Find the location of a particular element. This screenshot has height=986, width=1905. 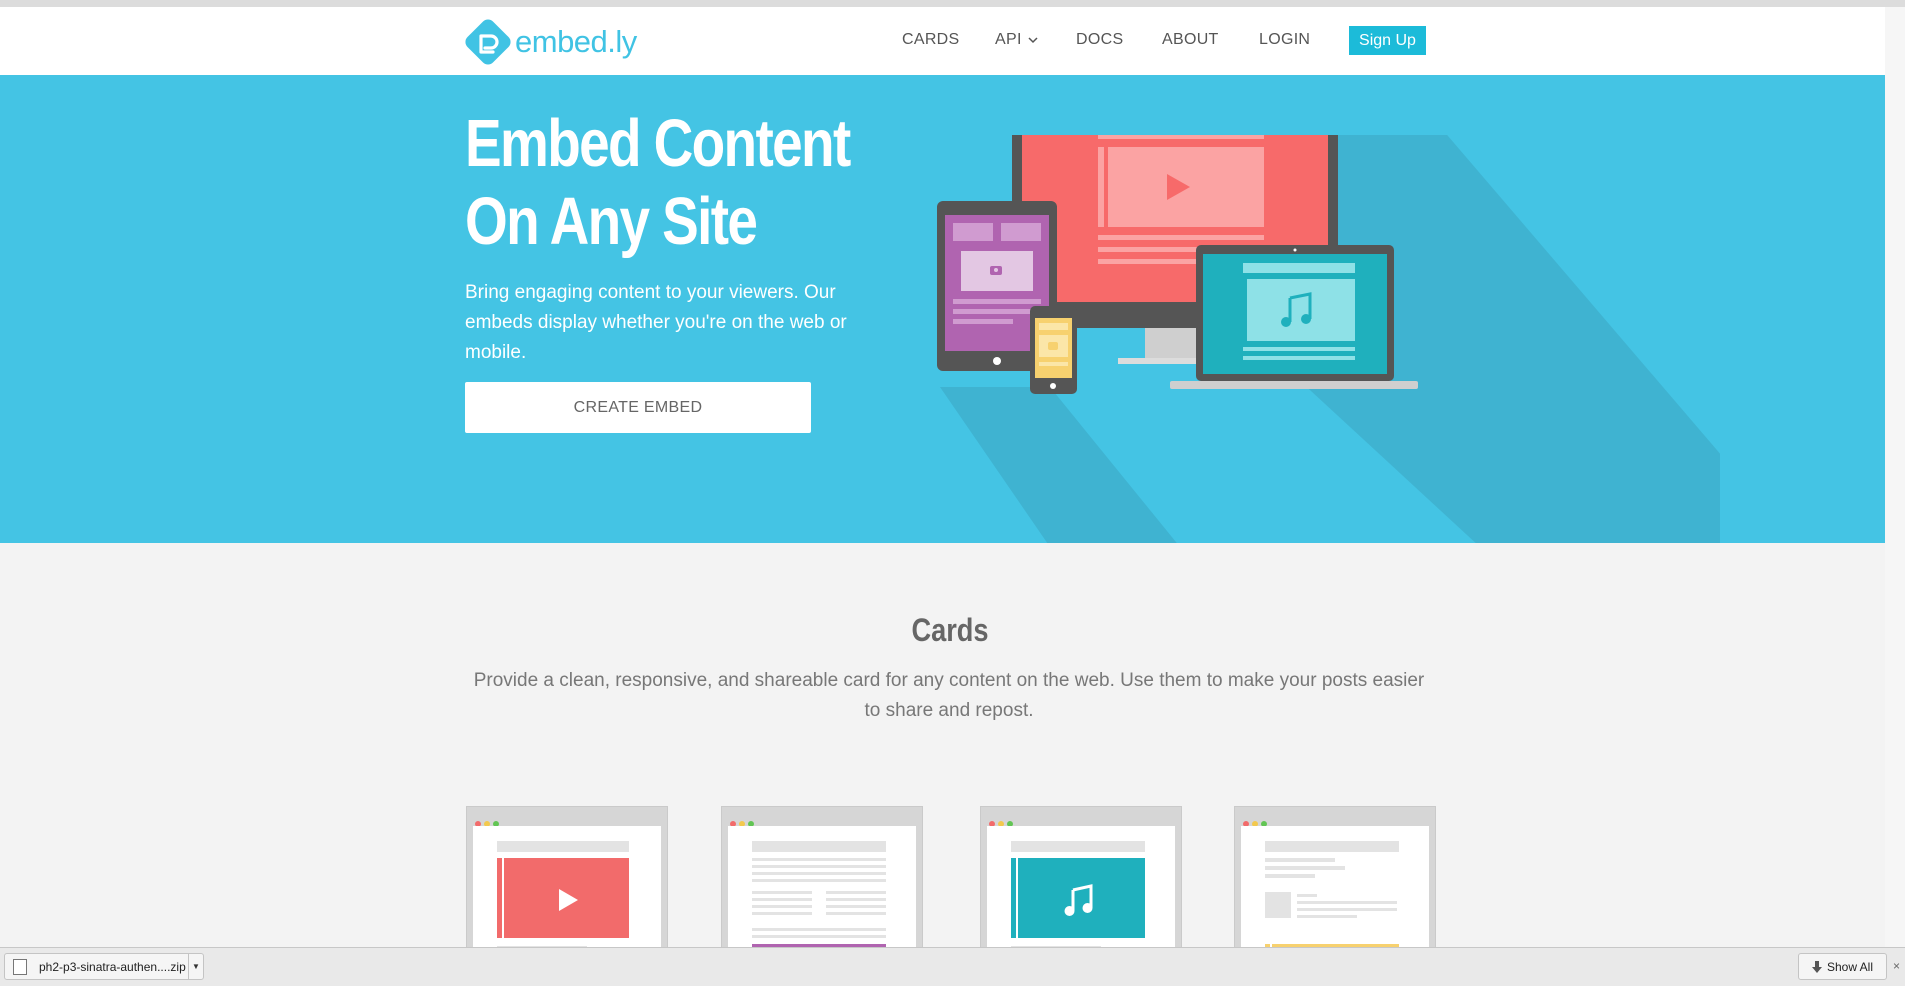

dropdown-arrow-icon: ▼ is located at coordinates (195, 966).